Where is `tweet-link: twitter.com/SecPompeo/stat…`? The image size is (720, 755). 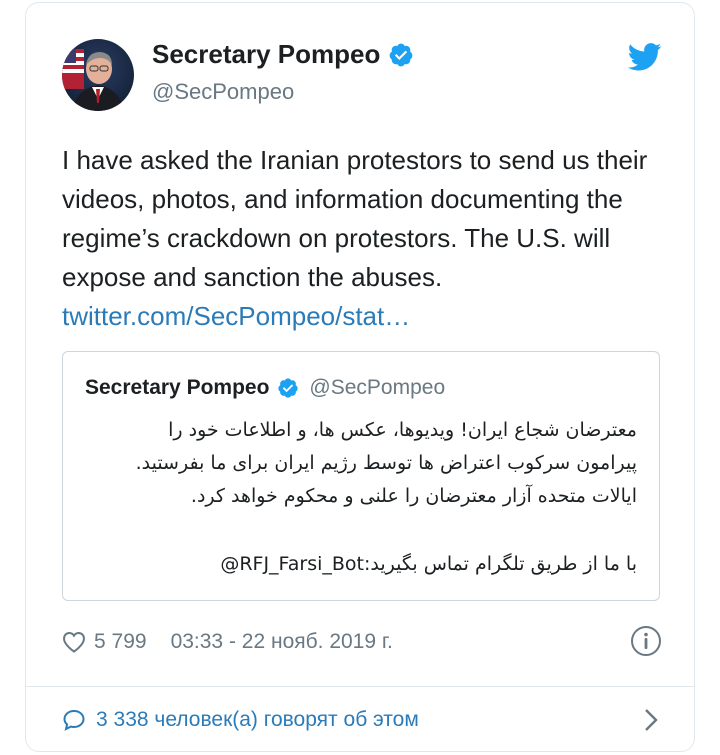
tweet-link: twitter.com/SecPompeo/stat… is located at coordinates (236, 316).